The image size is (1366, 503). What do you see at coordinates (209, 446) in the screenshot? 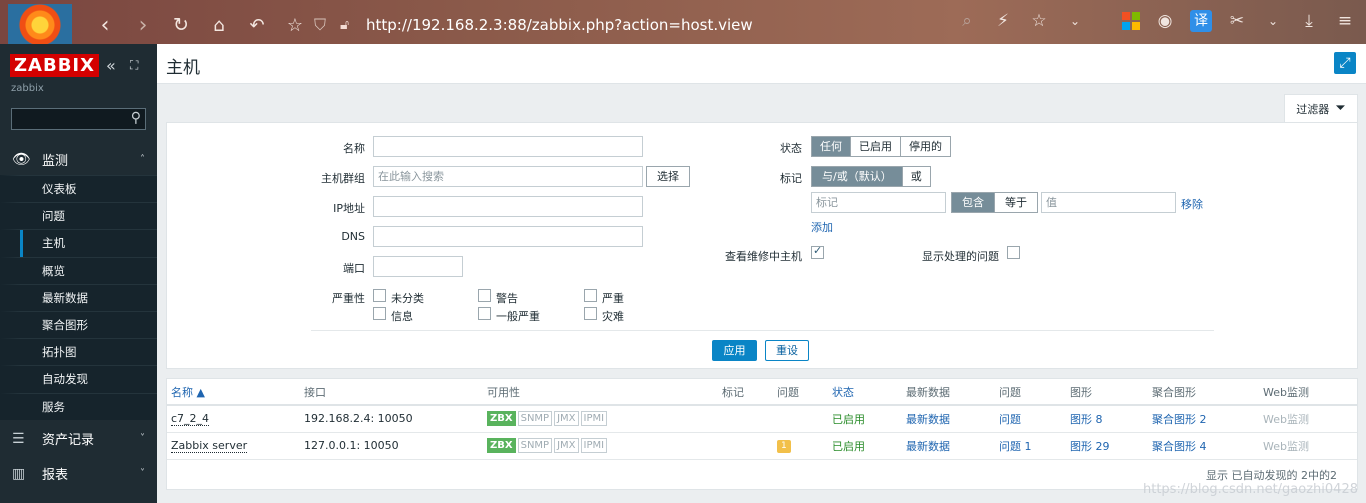
I see `host-name-link: Zabbix server` at bounding box center [209, 446].